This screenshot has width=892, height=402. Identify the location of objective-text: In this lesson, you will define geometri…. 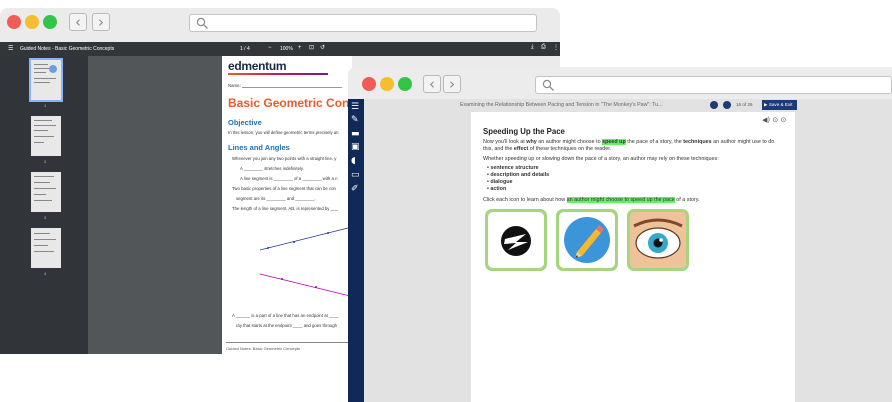
(283, 132).